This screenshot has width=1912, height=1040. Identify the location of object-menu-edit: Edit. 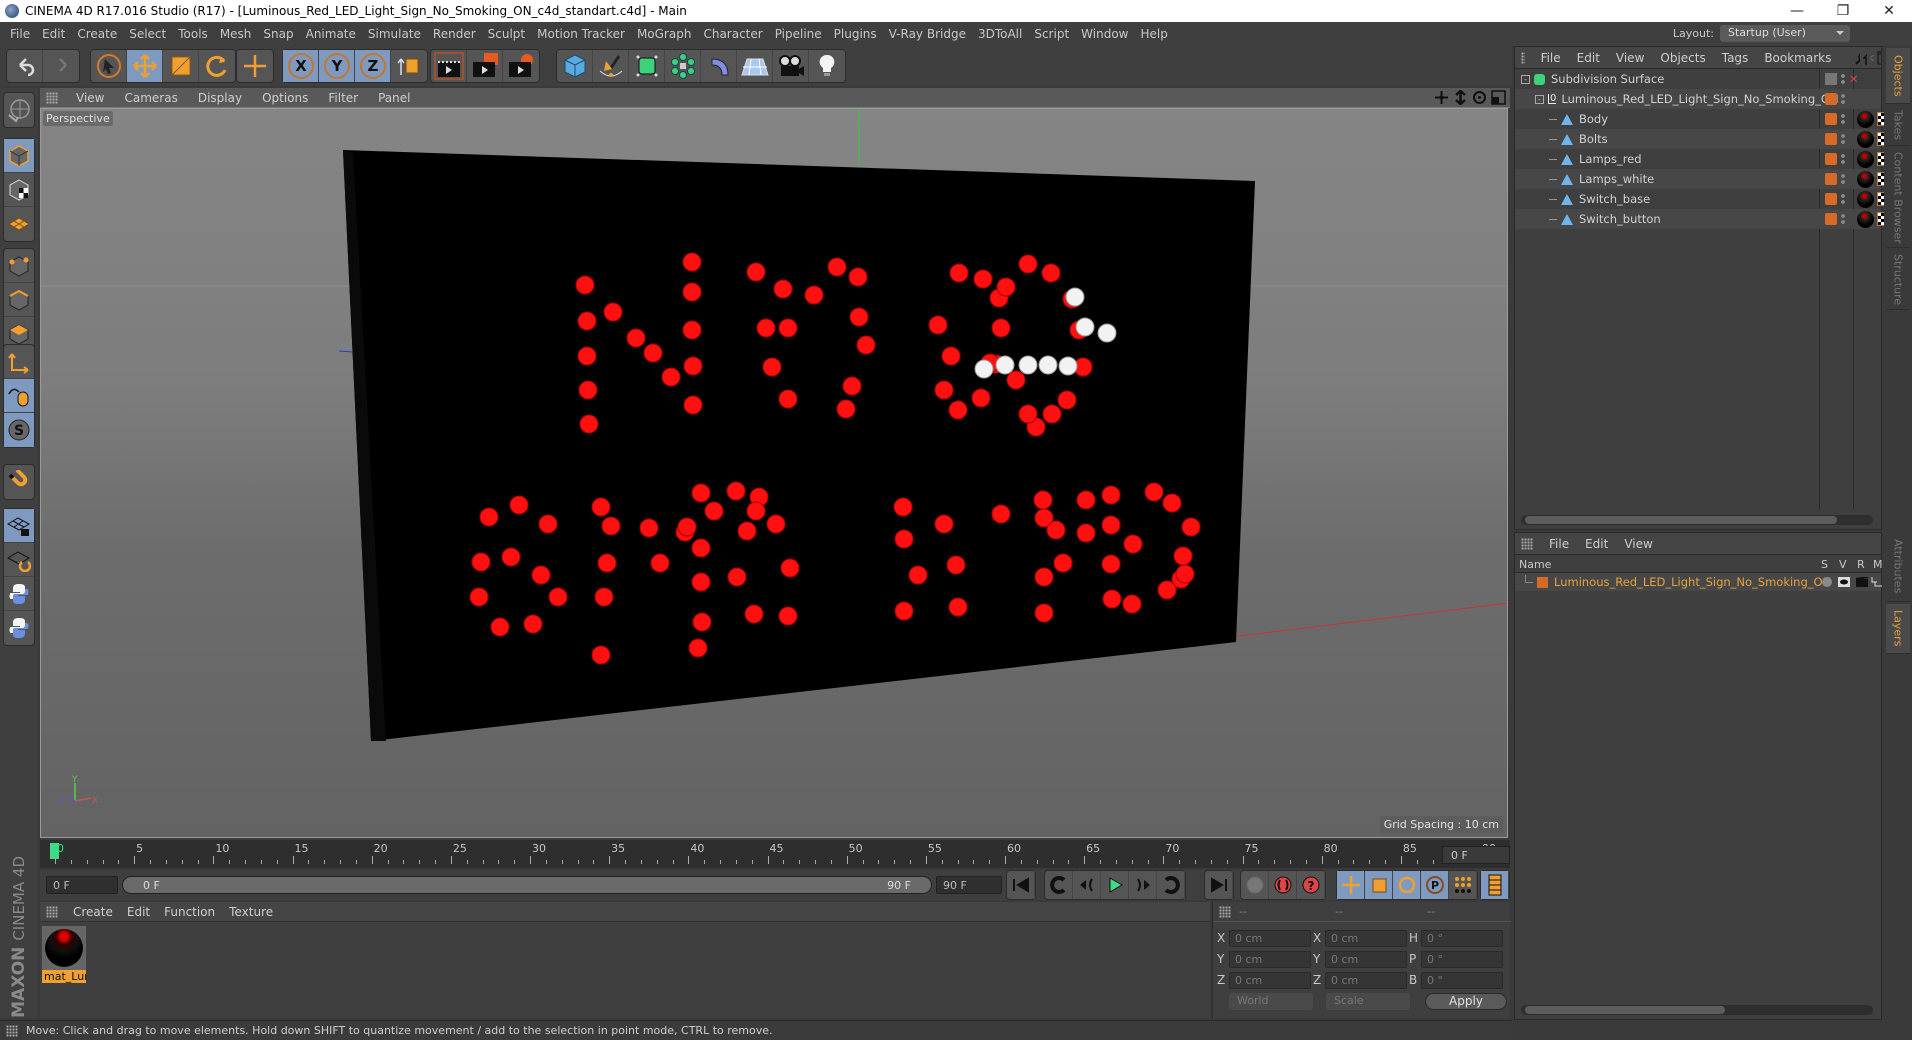
(1588, 58).